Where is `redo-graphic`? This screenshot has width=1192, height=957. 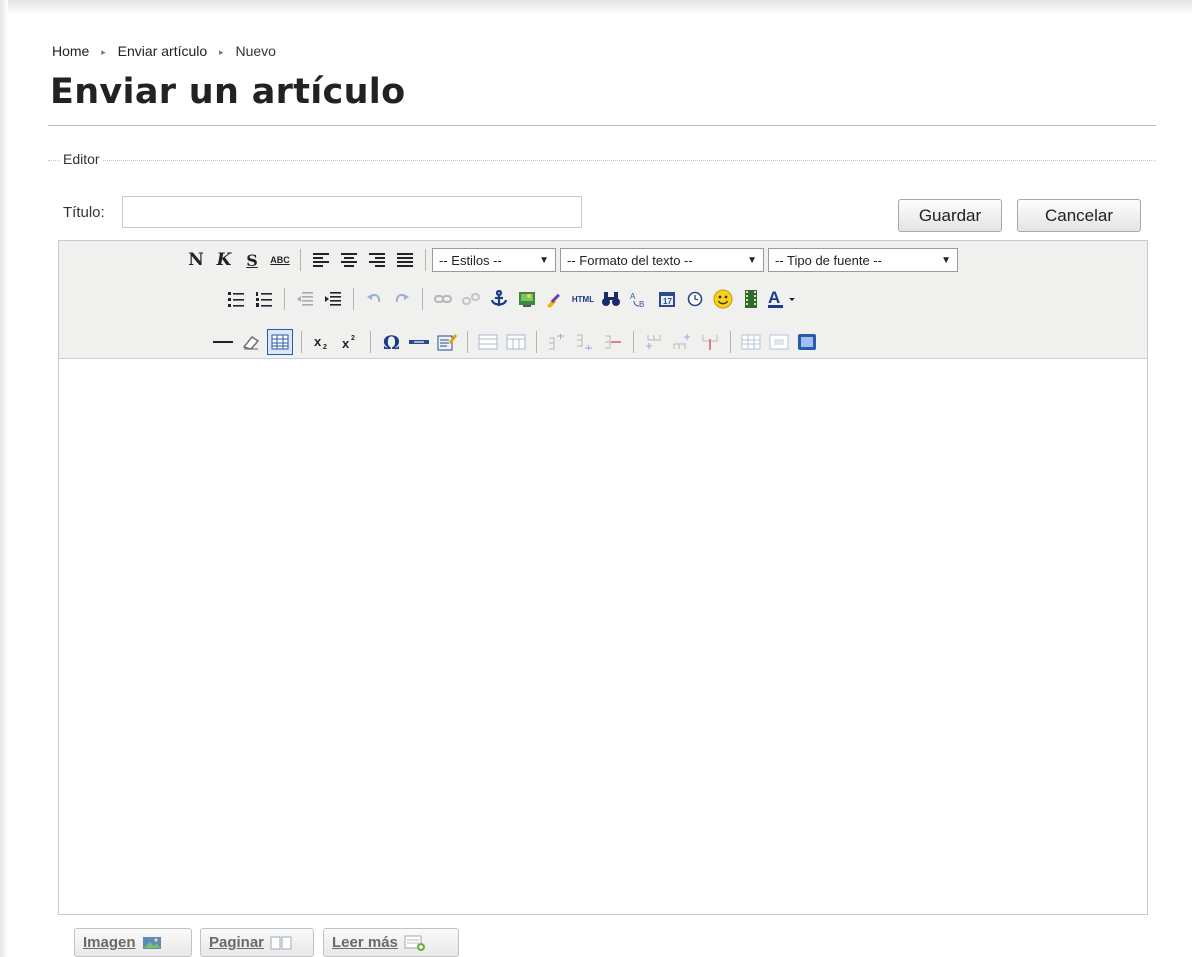 redo-graphic is located at coordinates (402, 298).